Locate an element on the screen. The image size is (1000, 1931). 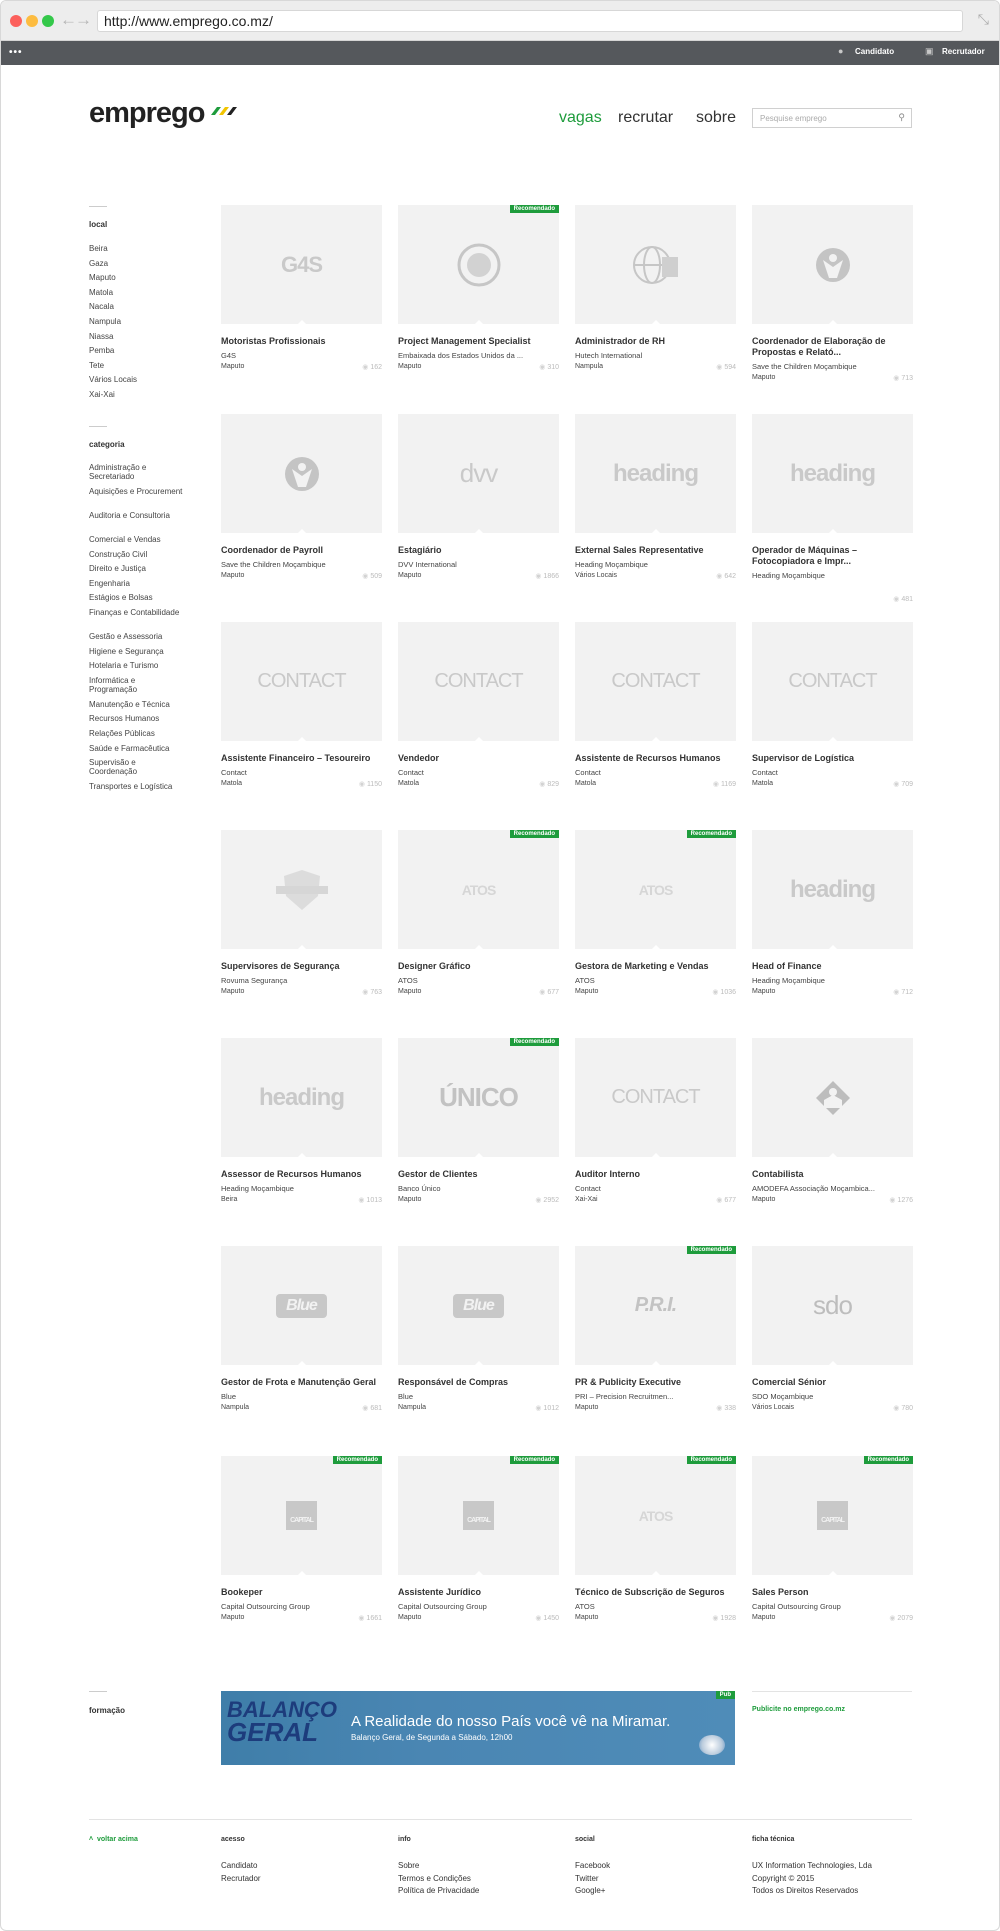
sidebar-item-location: Nacala is located at coordinates (136, 306).